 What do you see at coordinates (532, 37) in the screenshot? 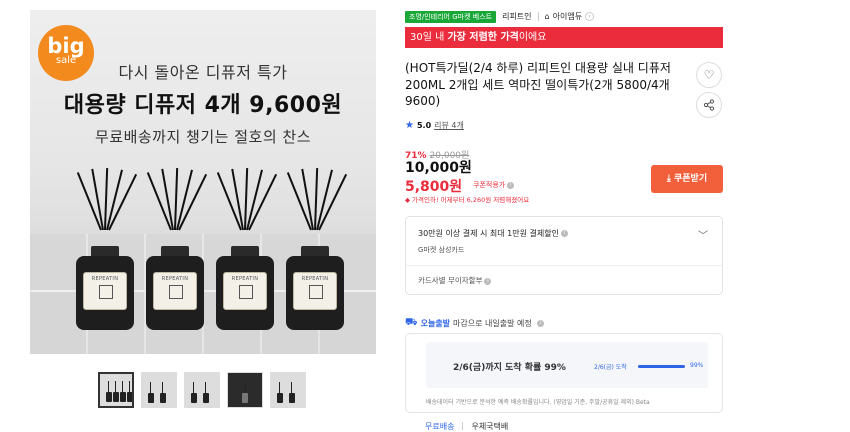
I see `banner-suffix: 이에요` at bounding box center [532, 37].